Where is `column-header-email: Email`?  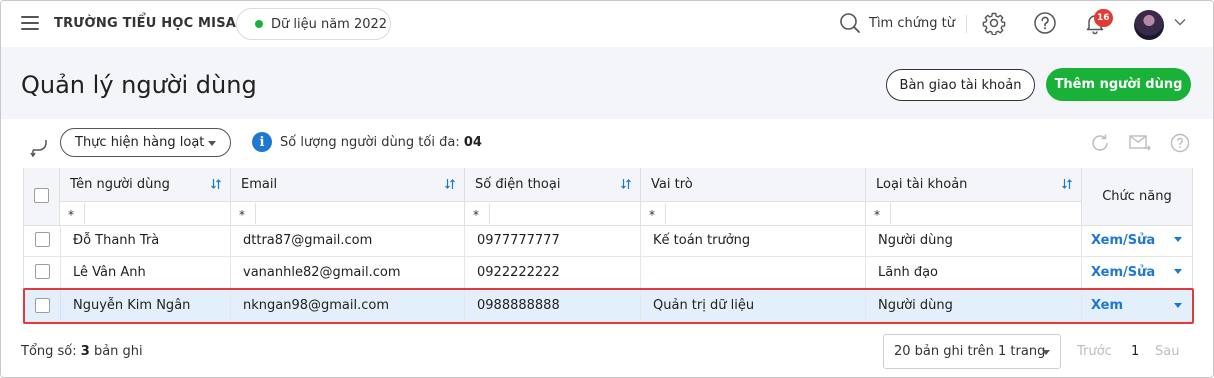 column-header-email: Email is located at coordinates (348, 184).